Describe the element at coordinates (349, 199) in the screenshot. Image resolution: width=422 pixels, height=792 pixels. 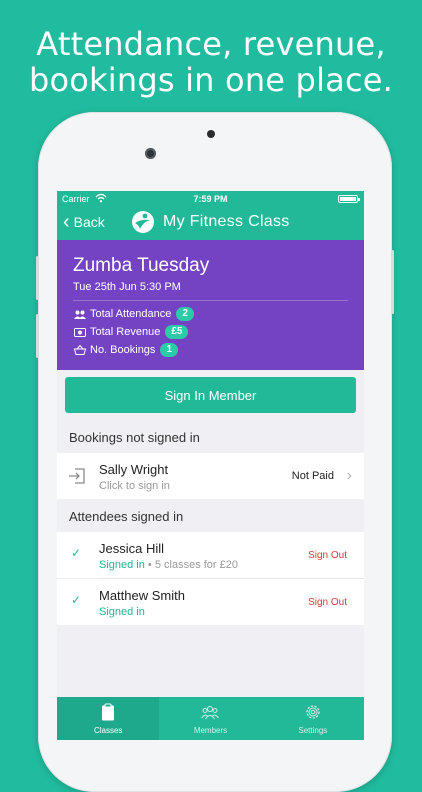
I see `battery-icon` at that location.